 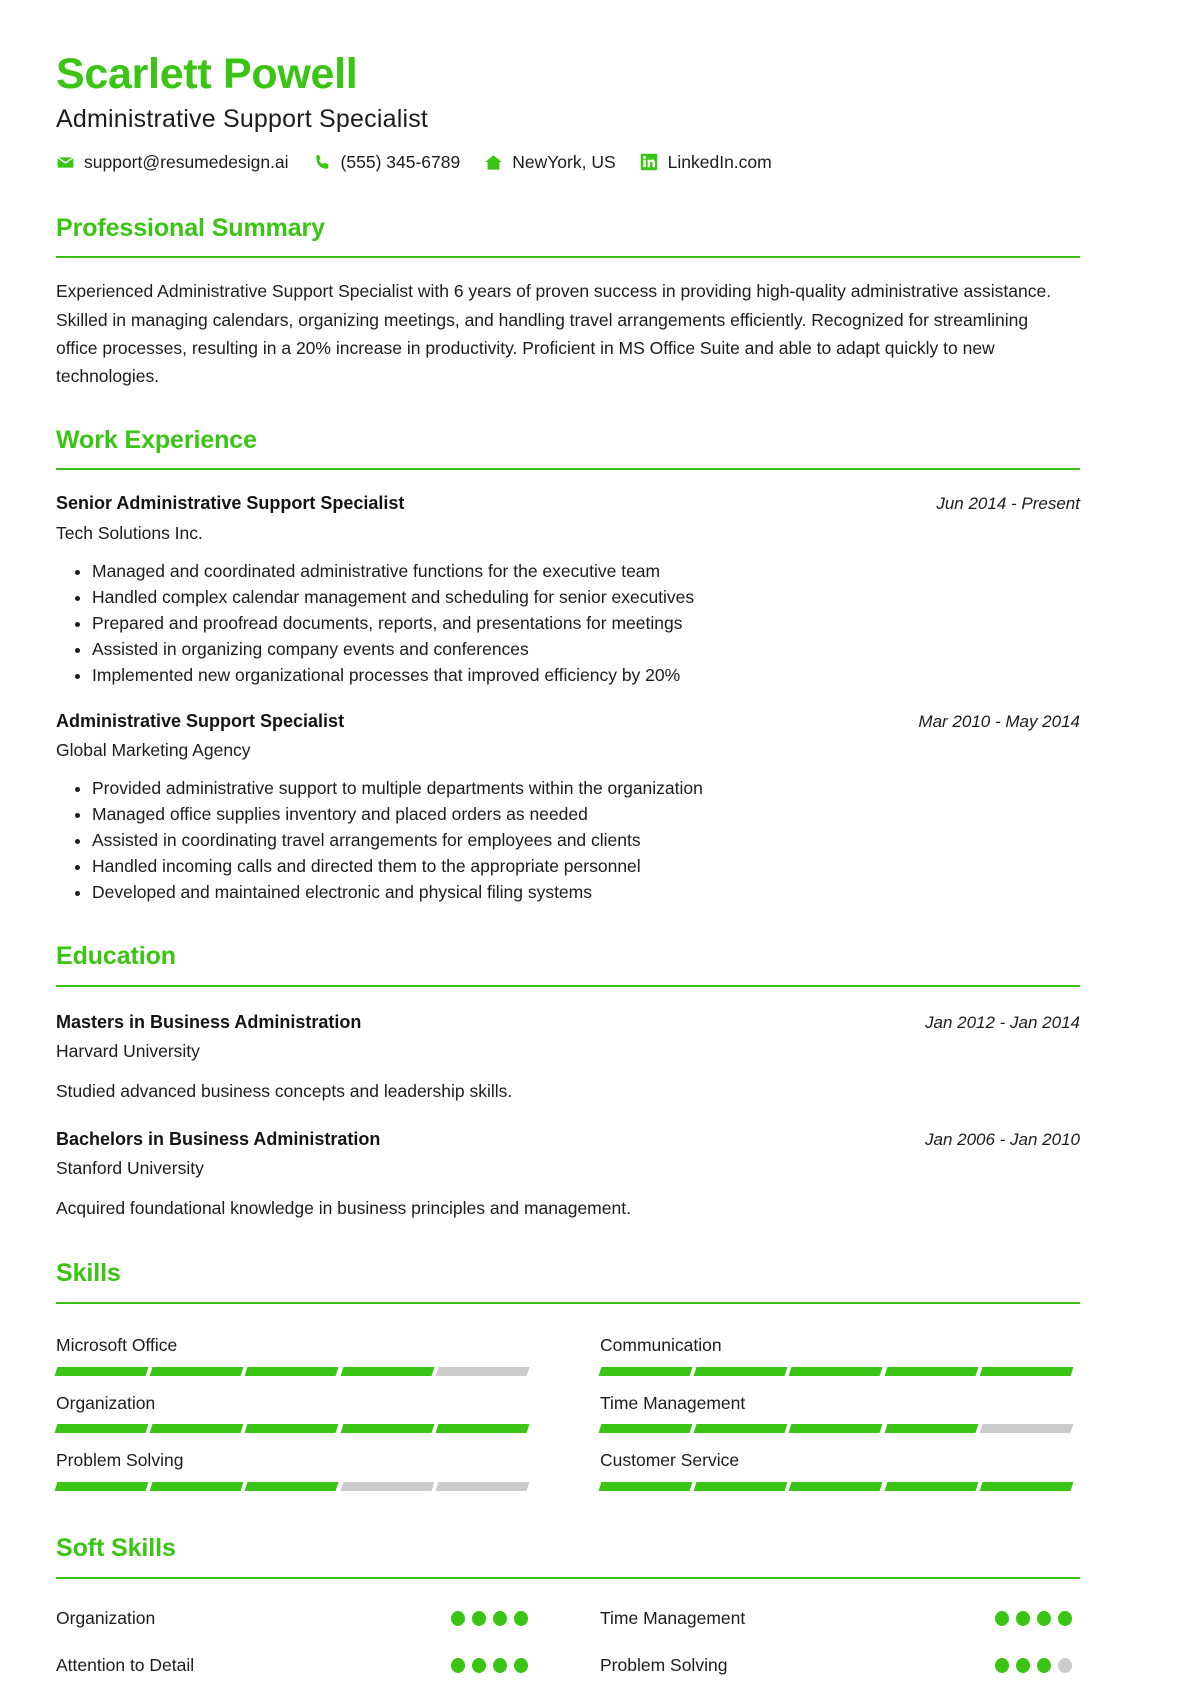 What do you see at coordinates (673, 1617) in the screenshot?
I see `soft-skill-label: Time Management` at bounding box center [673, 1617].